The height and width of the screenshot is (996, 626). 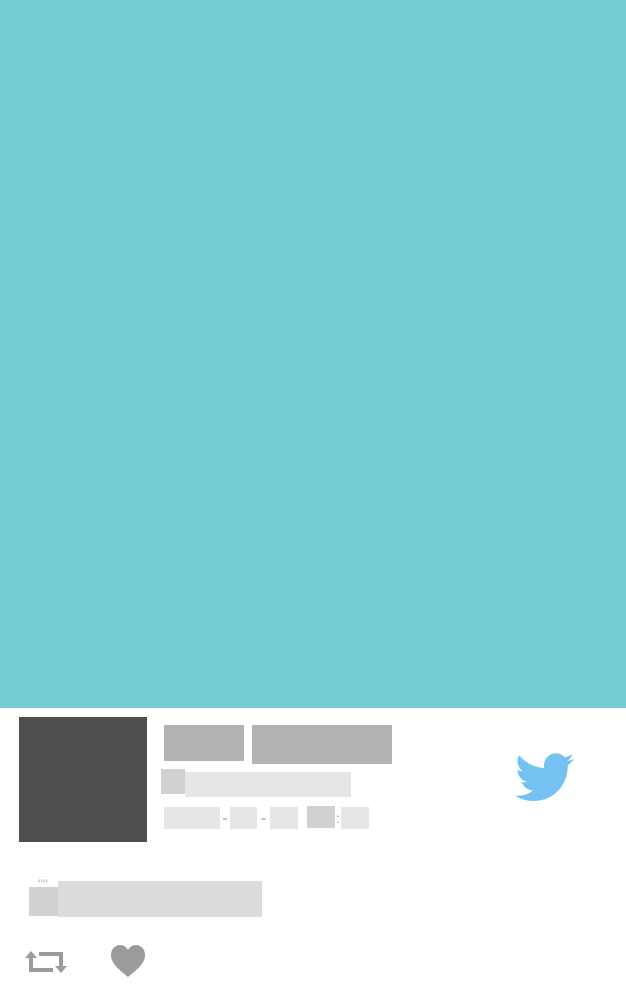 I want to click on heart-shape, so click(x=128, y=961).